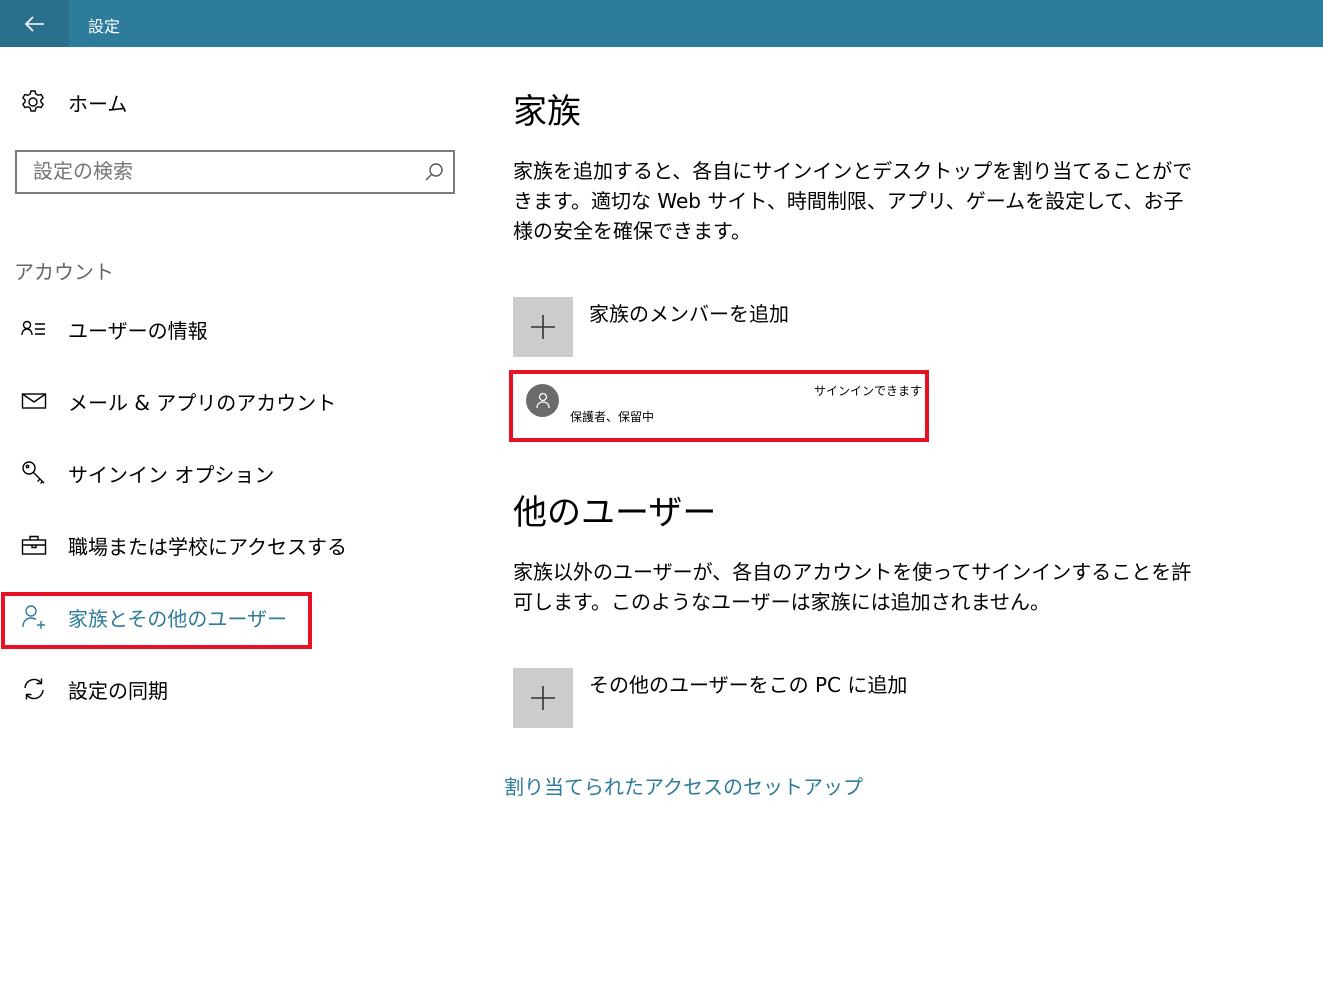 This screenshot has width=1323, height=1005. I want to click on add-family-member-button, so click(543, 327).